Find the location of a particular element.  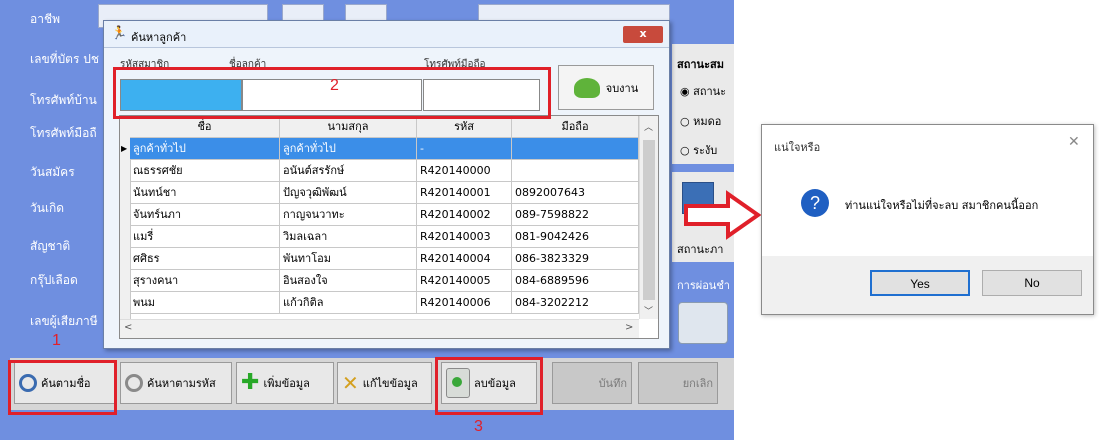

horizontal-scrollbar: < > is located at coordinates (379, 328).